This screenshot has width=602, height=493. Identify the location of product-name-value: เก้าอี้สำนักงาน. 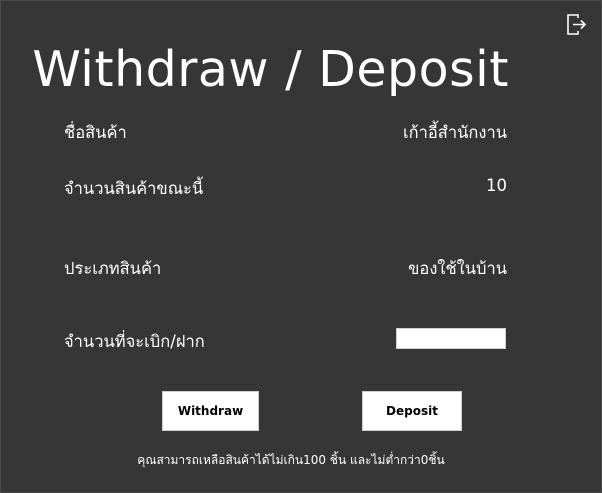
(454, 132).